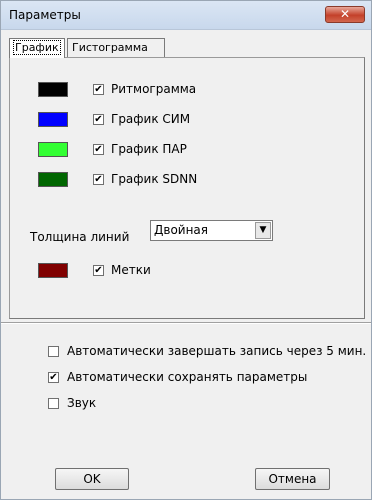 This screenshot has width=372, height=500. Describe the element at coordinates (53, 377) in the screenshot. I see `option-checkbox-auto-save: ✔` at that location.